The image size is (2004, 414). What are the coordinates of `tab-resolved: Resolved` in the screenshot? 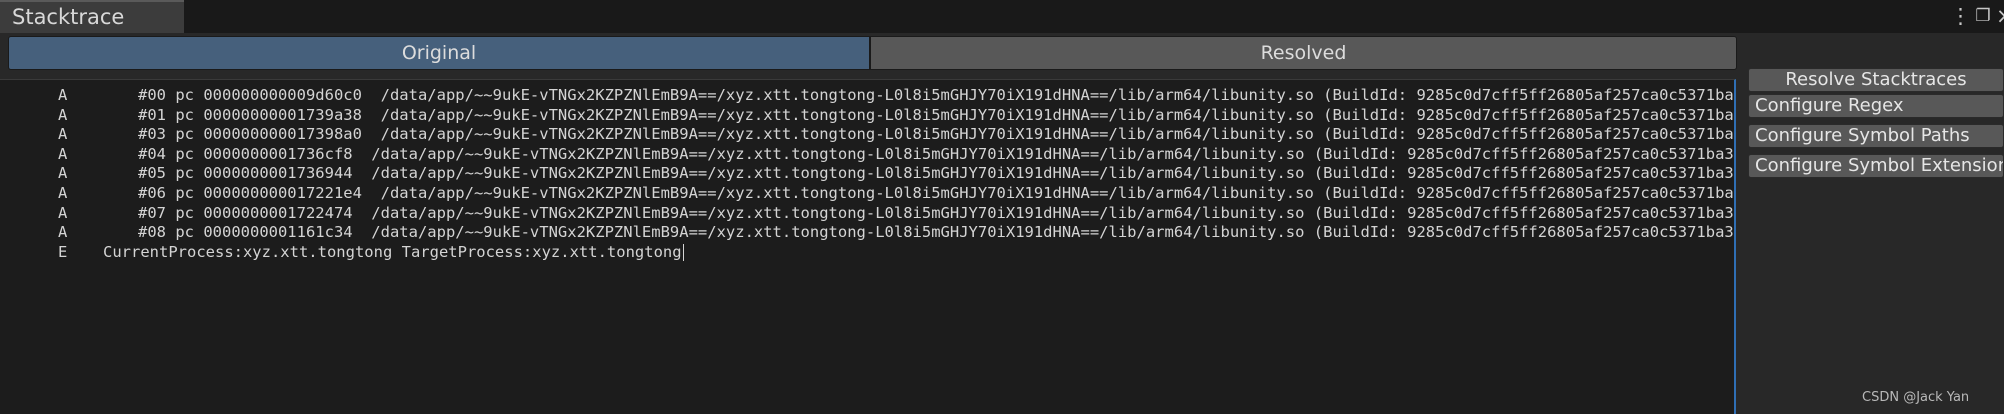 It's located at (1303, 53).